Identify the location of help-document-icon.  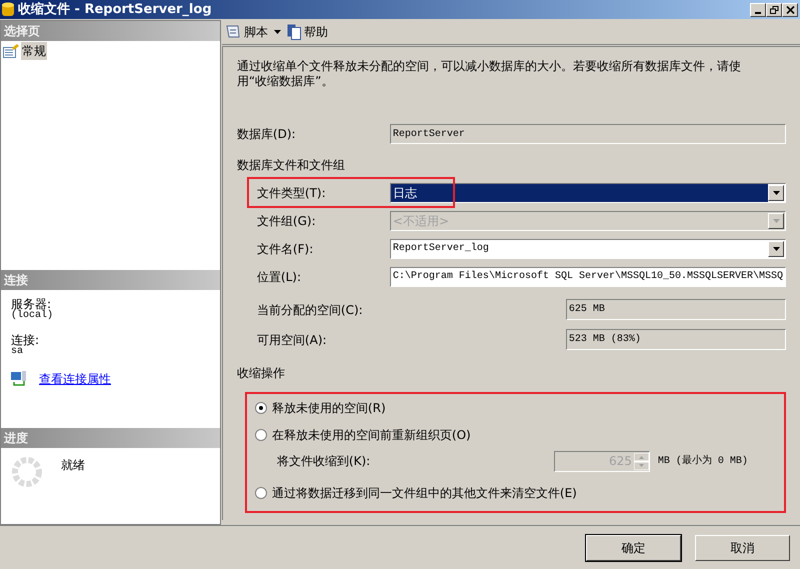
(293, 32).